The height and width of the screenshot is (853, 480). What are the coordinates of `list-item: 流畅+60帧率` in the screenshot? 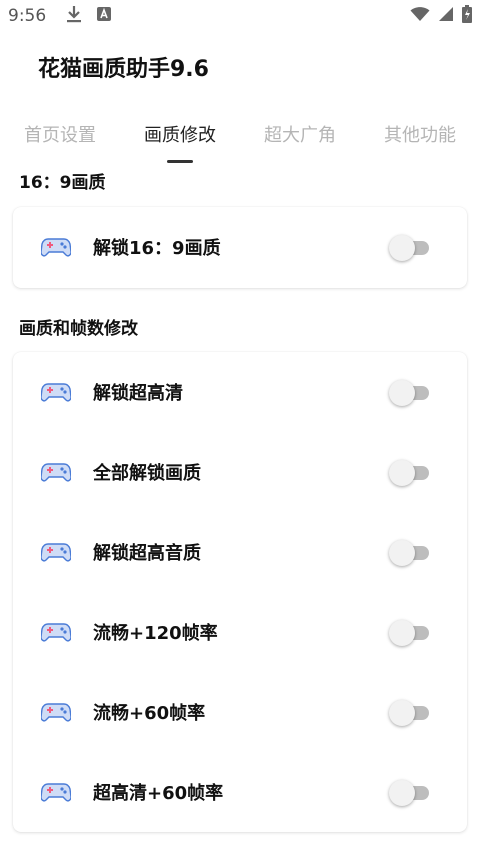 It's located at (240, 712).